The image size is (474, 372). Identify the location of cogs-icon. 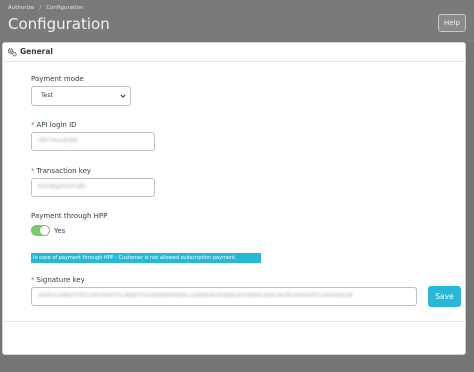
(12, 52).